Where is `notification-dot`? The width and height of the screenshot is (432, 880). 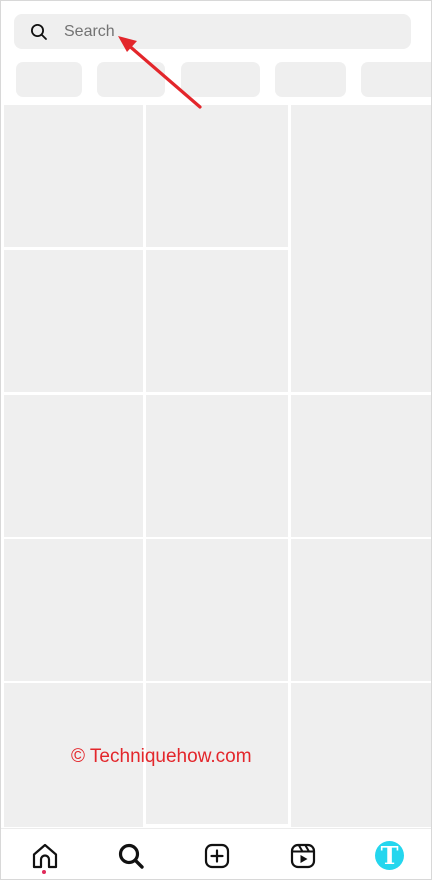
notification-dot is located at coordinates (44, 872).